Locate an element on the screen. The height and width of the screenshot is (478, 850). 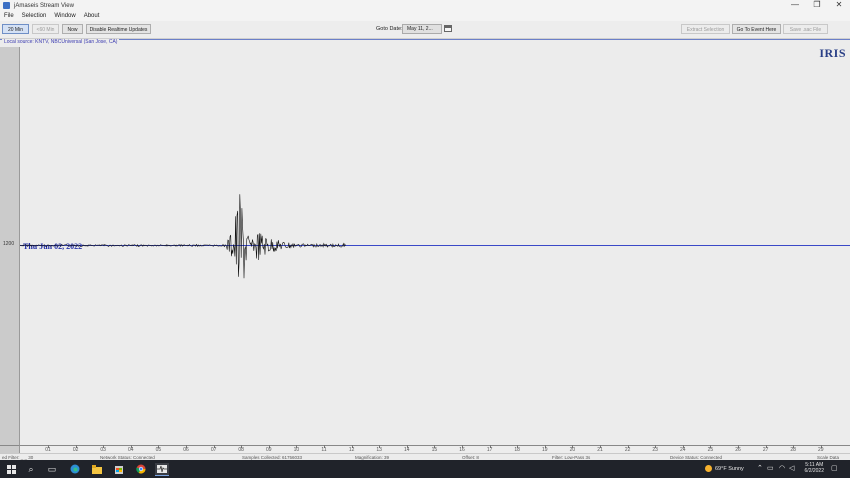
app-icon is located at coordinates (6, 5).